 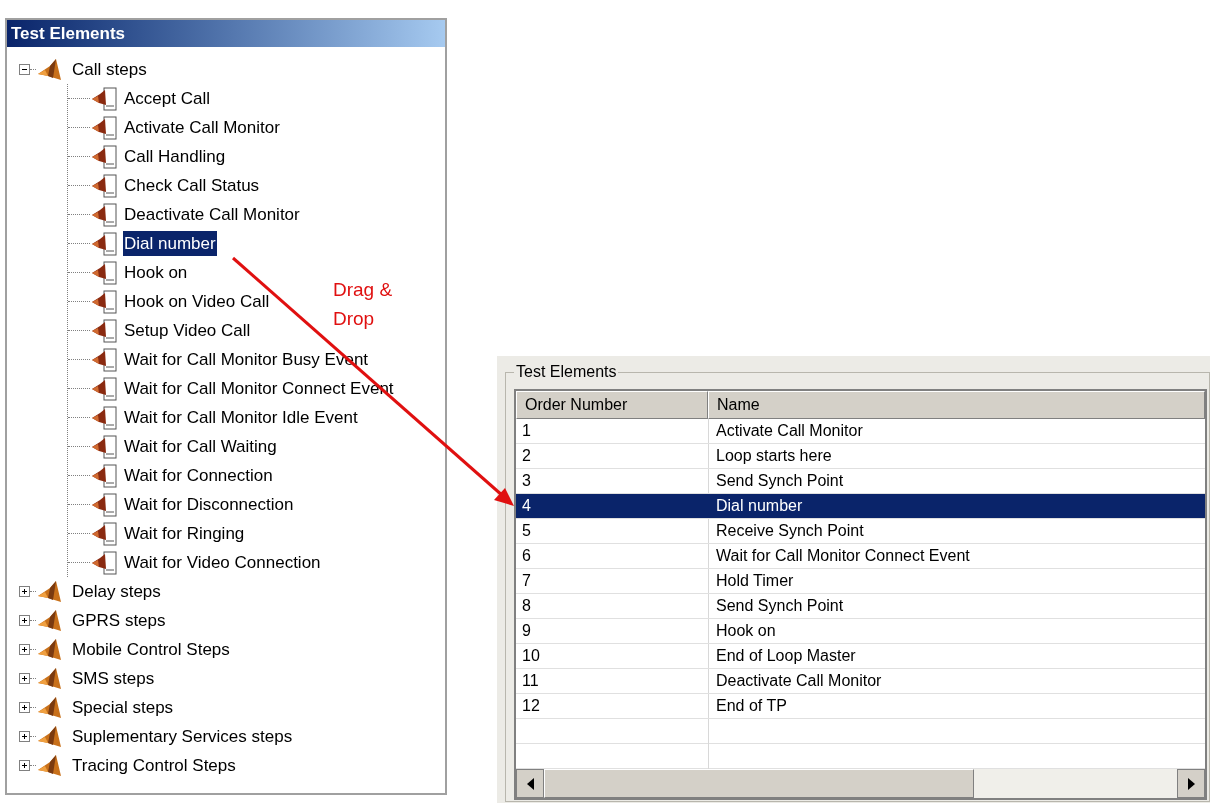 I want to click on table-row: 7 Hold Timer, so click(x=860, y=581).